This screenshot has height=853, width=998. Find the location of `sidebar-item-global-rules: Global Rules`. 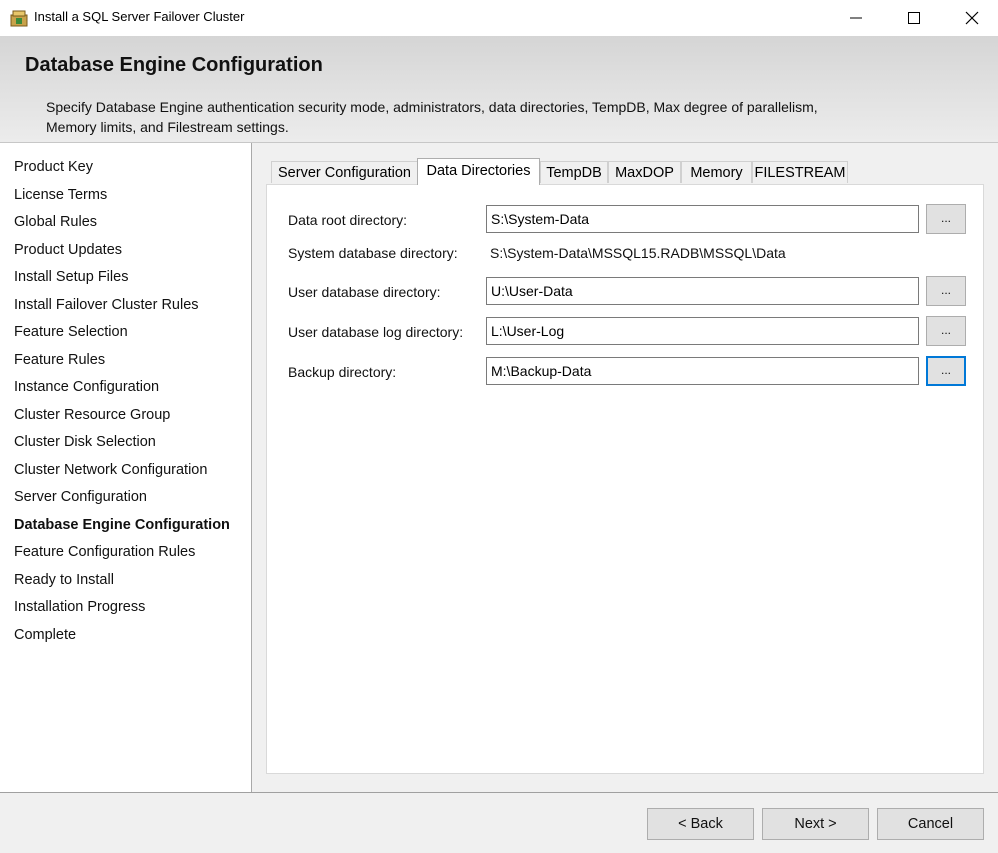

sidebar-item-global-rules: Global Rules is located at coordinates (55, 222).